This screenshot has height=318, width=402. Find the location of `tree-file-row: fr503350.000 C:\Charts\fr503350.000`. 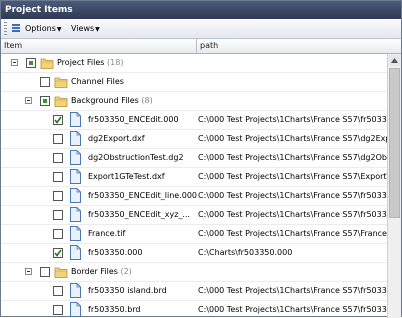

tree-file-row: fr503350.000 C:\Charts\fr503350.000 is located at coordinates (194, 253).